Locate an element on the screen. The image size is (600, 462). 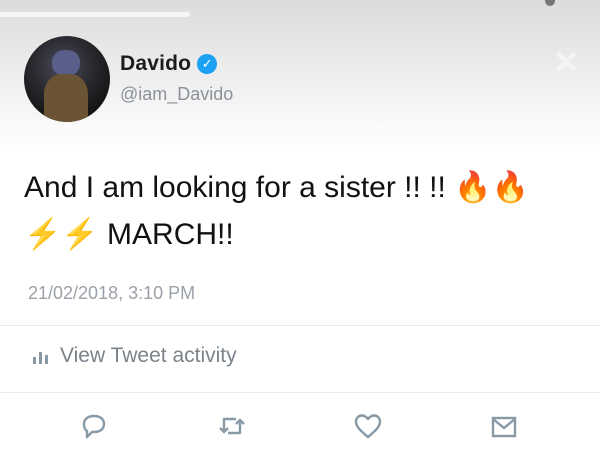
avatar is located at coordinates (67, 79).